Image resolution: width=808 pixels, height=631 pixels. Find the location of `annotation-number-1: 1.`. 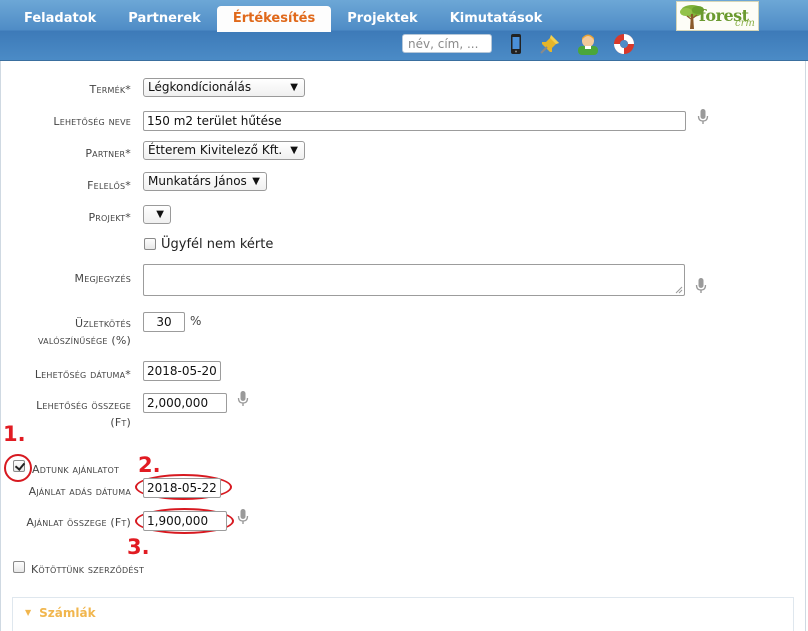

annotation-number-1: 1. is located at coordinates (14, 434).